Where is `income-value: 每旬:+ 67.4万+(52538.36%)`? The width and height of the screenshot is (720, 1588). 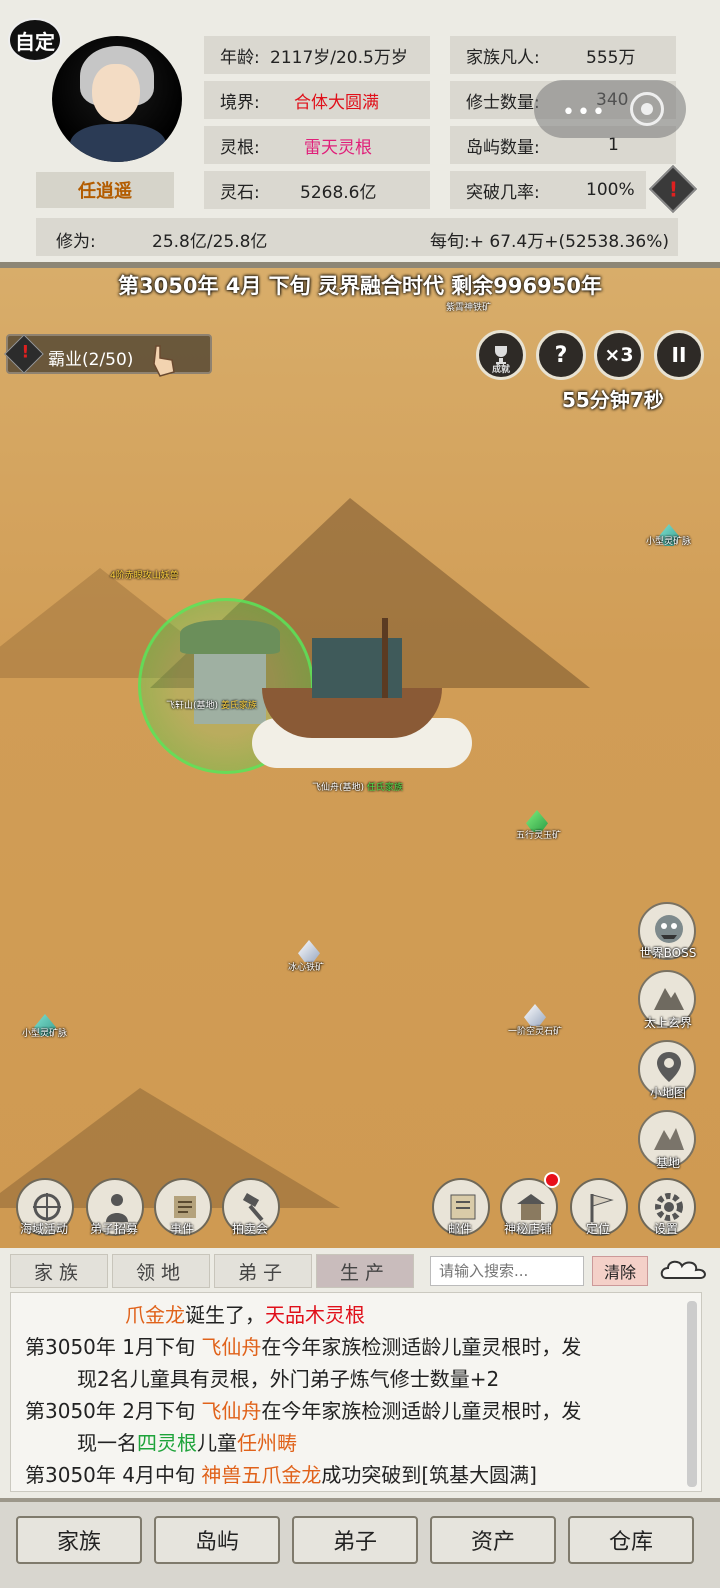 income-value: 每旬:+ 67.4万+(52538.36%) is located at coordinates (550, 242).